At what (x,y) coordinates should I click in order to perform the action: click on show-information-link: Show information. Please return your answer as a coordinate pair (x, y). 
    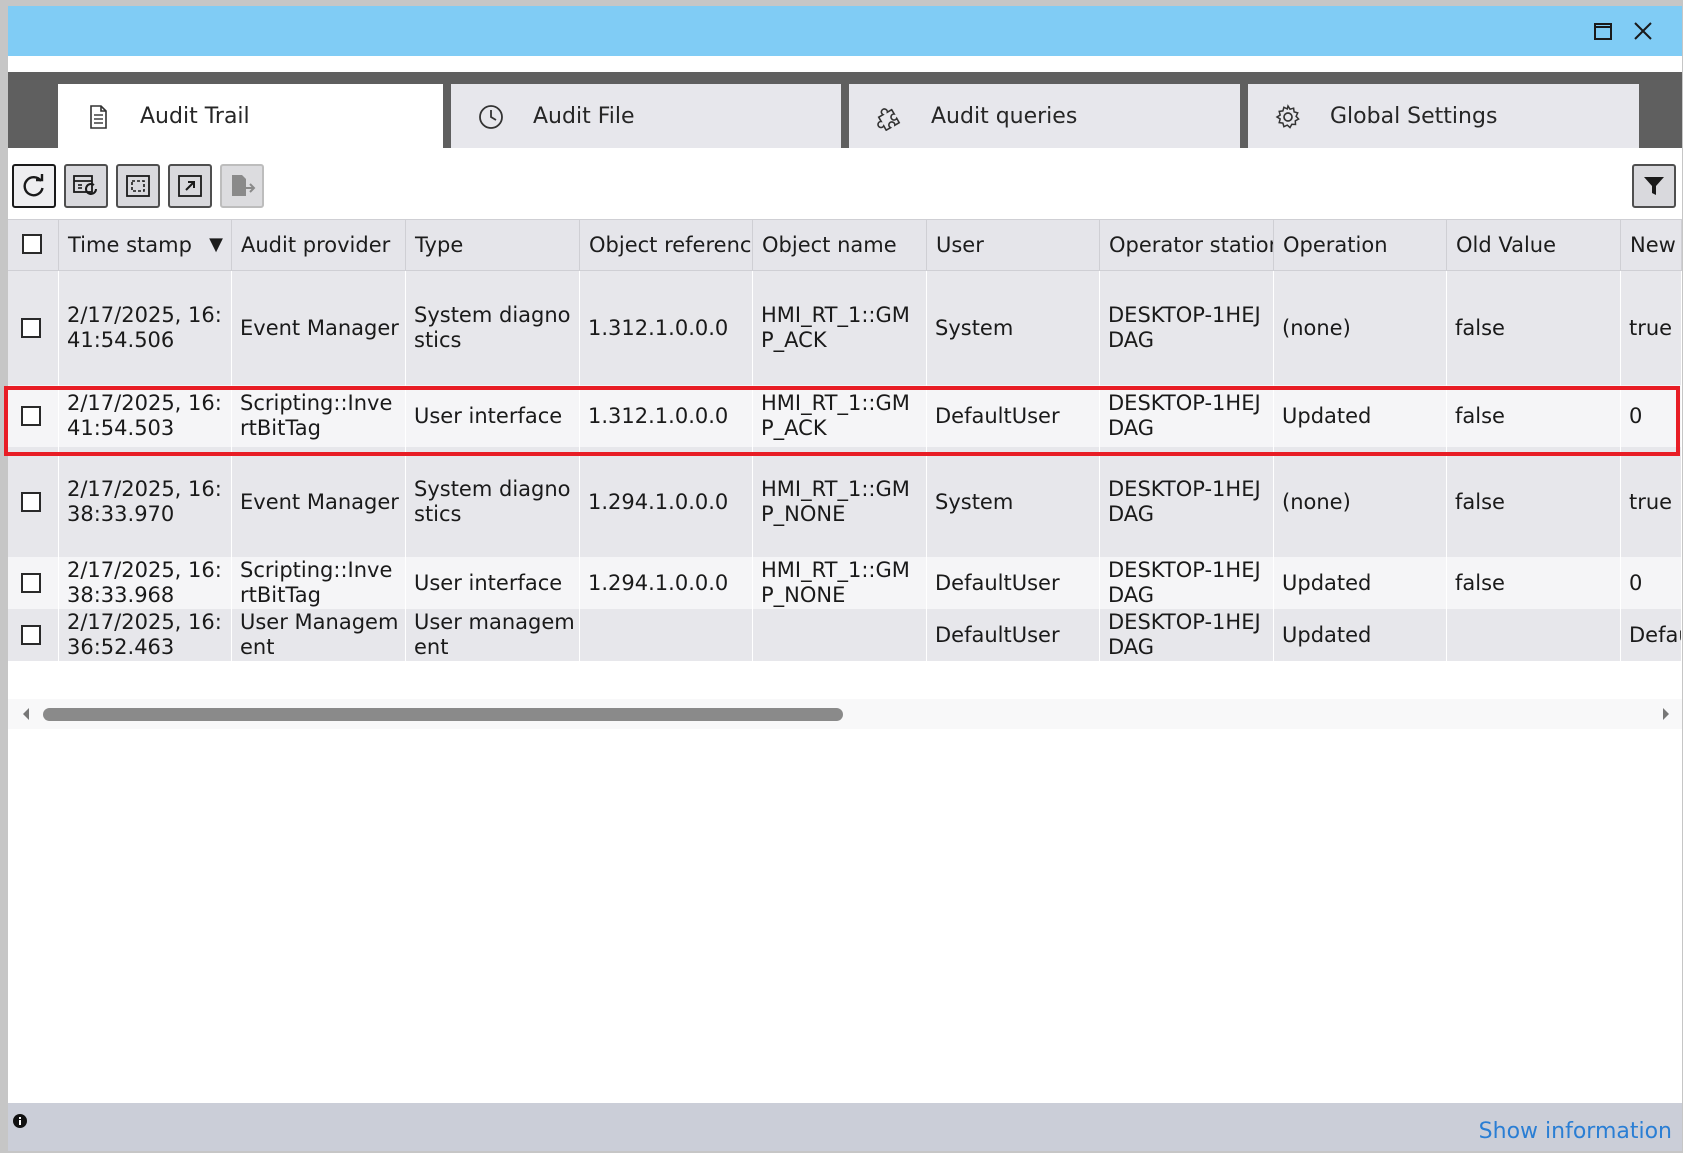
    Looking at the image, I should click on (1575, 1131).